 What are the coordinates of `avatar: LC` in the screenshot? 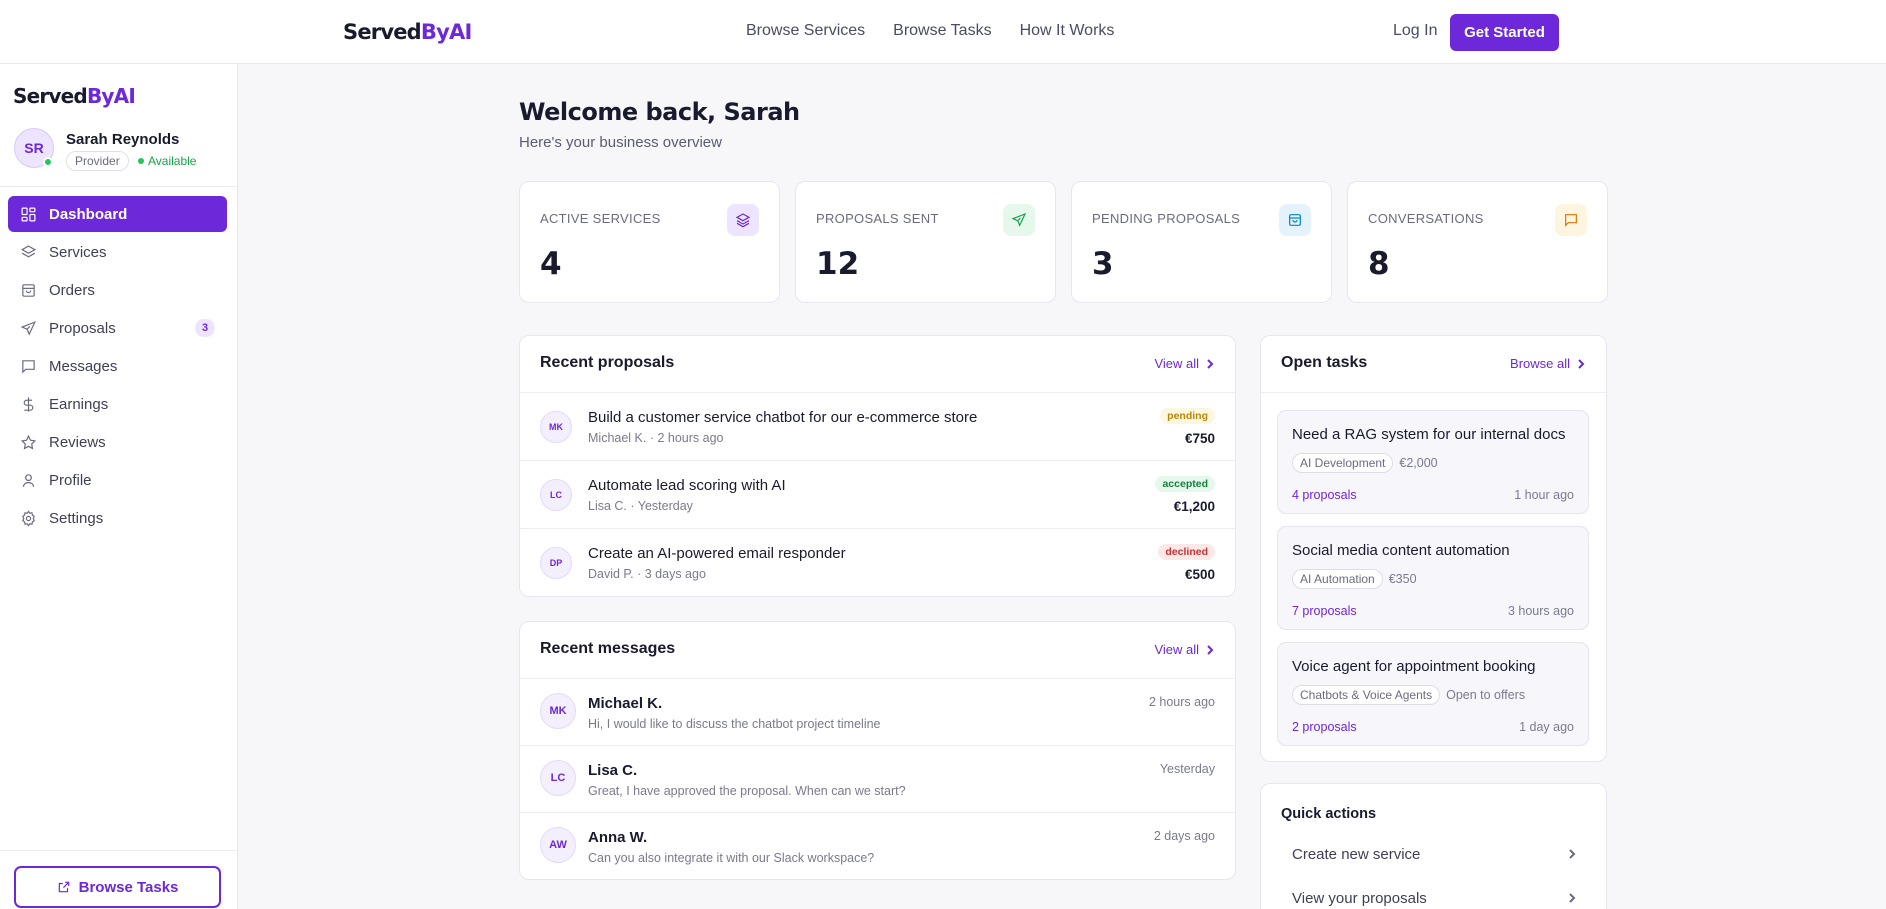 It's located at (556, 495).